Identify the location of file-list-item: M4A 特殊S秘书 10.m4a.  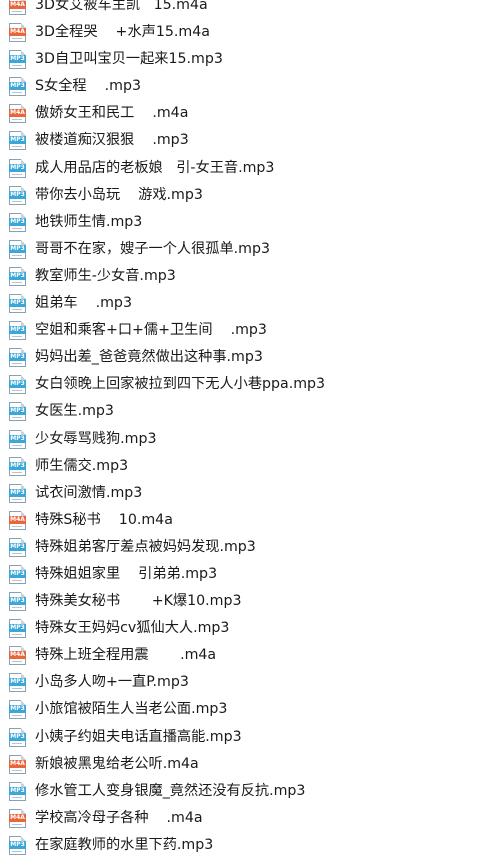
(243, 520).